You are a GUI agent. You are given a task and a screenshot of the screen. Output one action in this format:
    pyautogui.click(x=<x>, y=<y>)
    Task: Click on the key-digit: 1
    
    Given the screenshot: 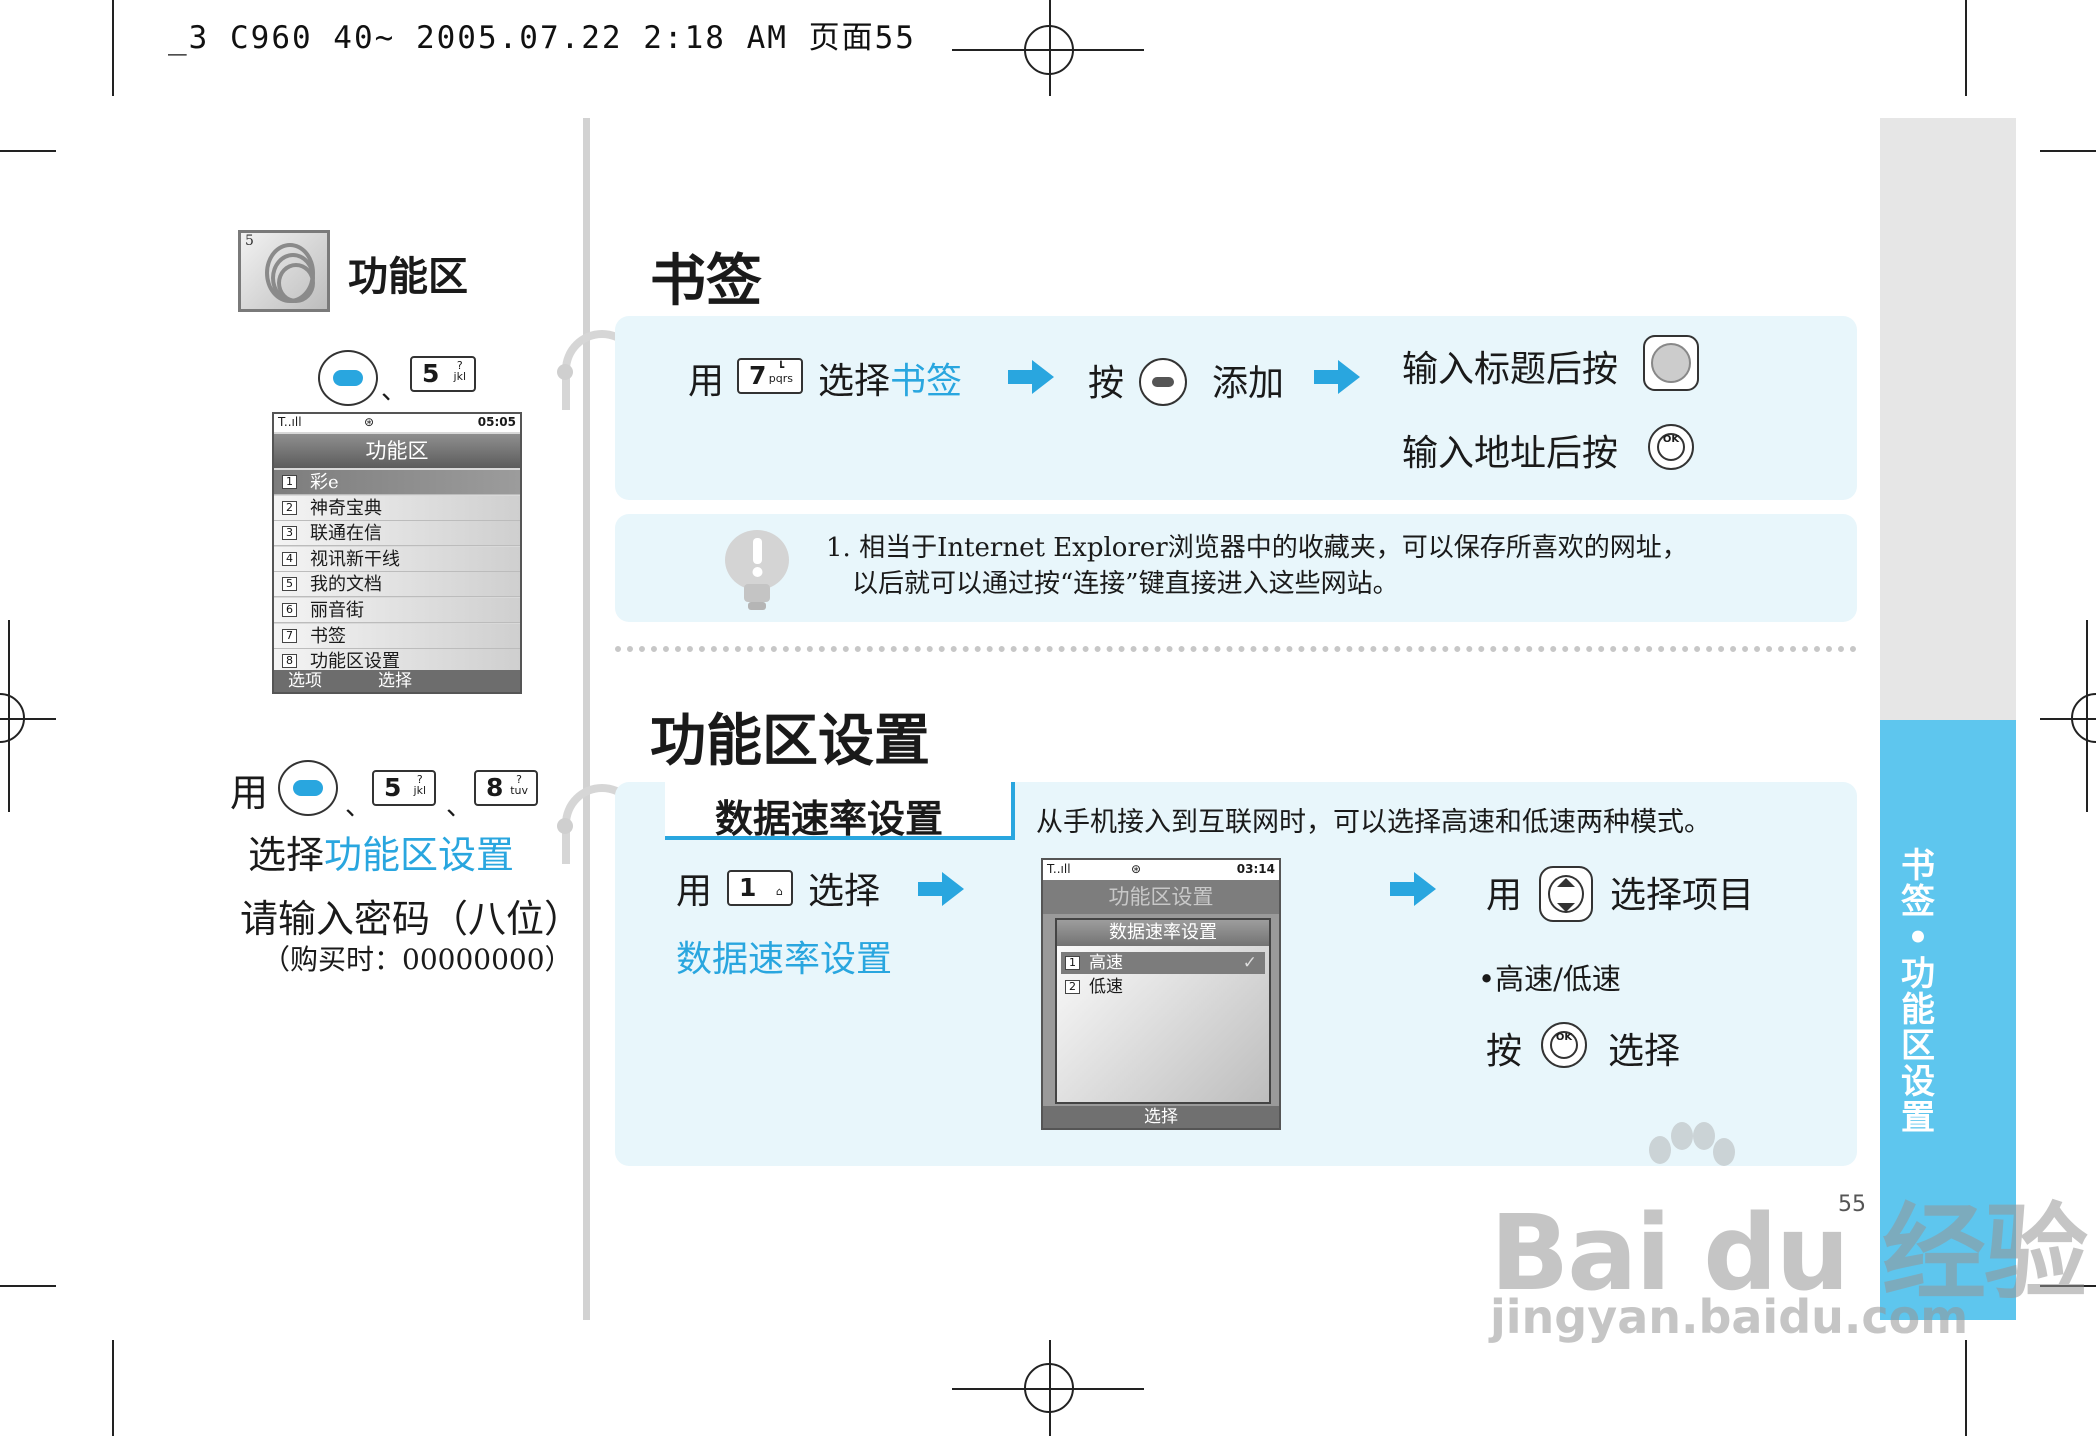 What is the action you would take?
    pyautogui.click(x=748, y=887)
    